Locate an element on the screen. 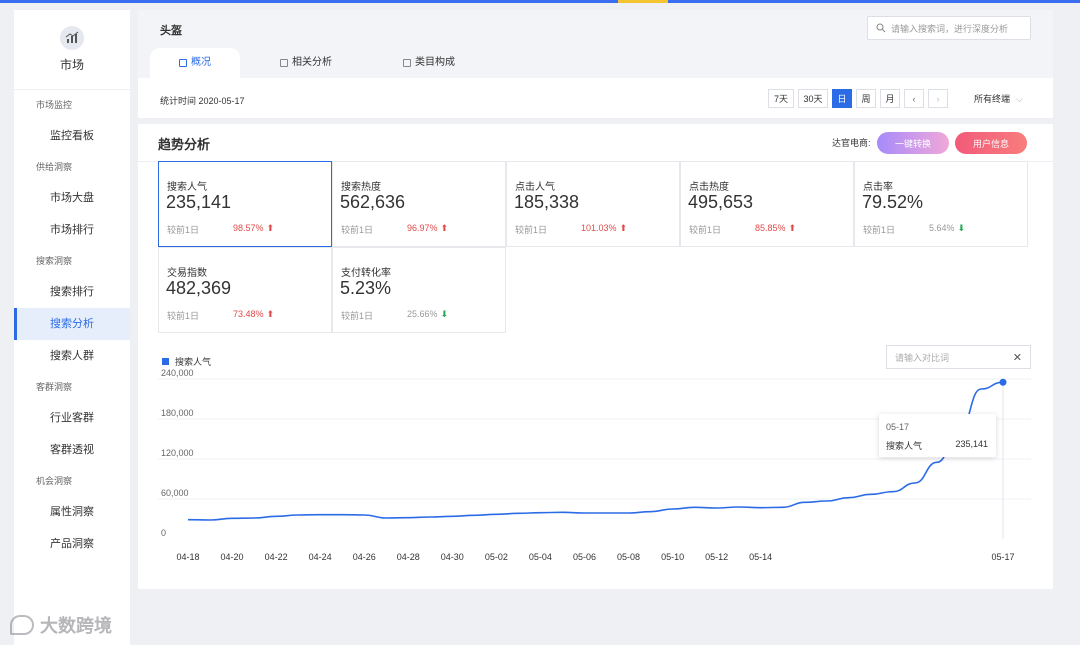 Image resolution: width=1080 pixels, height=645 pixels. x-tick-label: 04-30 is located at coordinates (452, 557).